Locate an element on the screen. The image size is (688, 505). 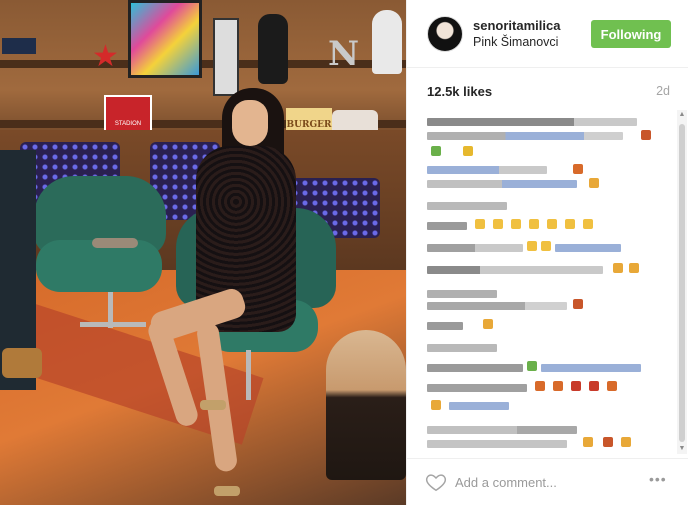
painting is located at coordinates (165, 39).